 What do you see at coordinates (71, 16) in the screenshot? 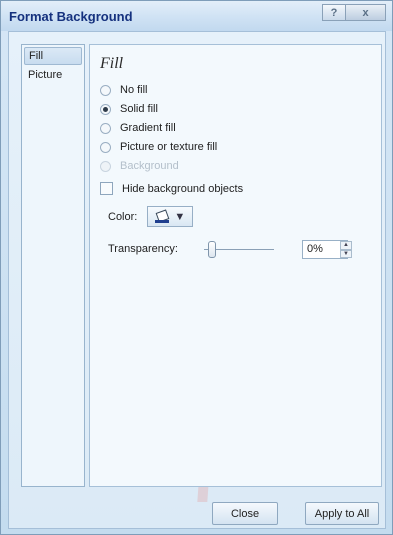
I see `dialog-title: Format Background` at bounding box center [71, 16].